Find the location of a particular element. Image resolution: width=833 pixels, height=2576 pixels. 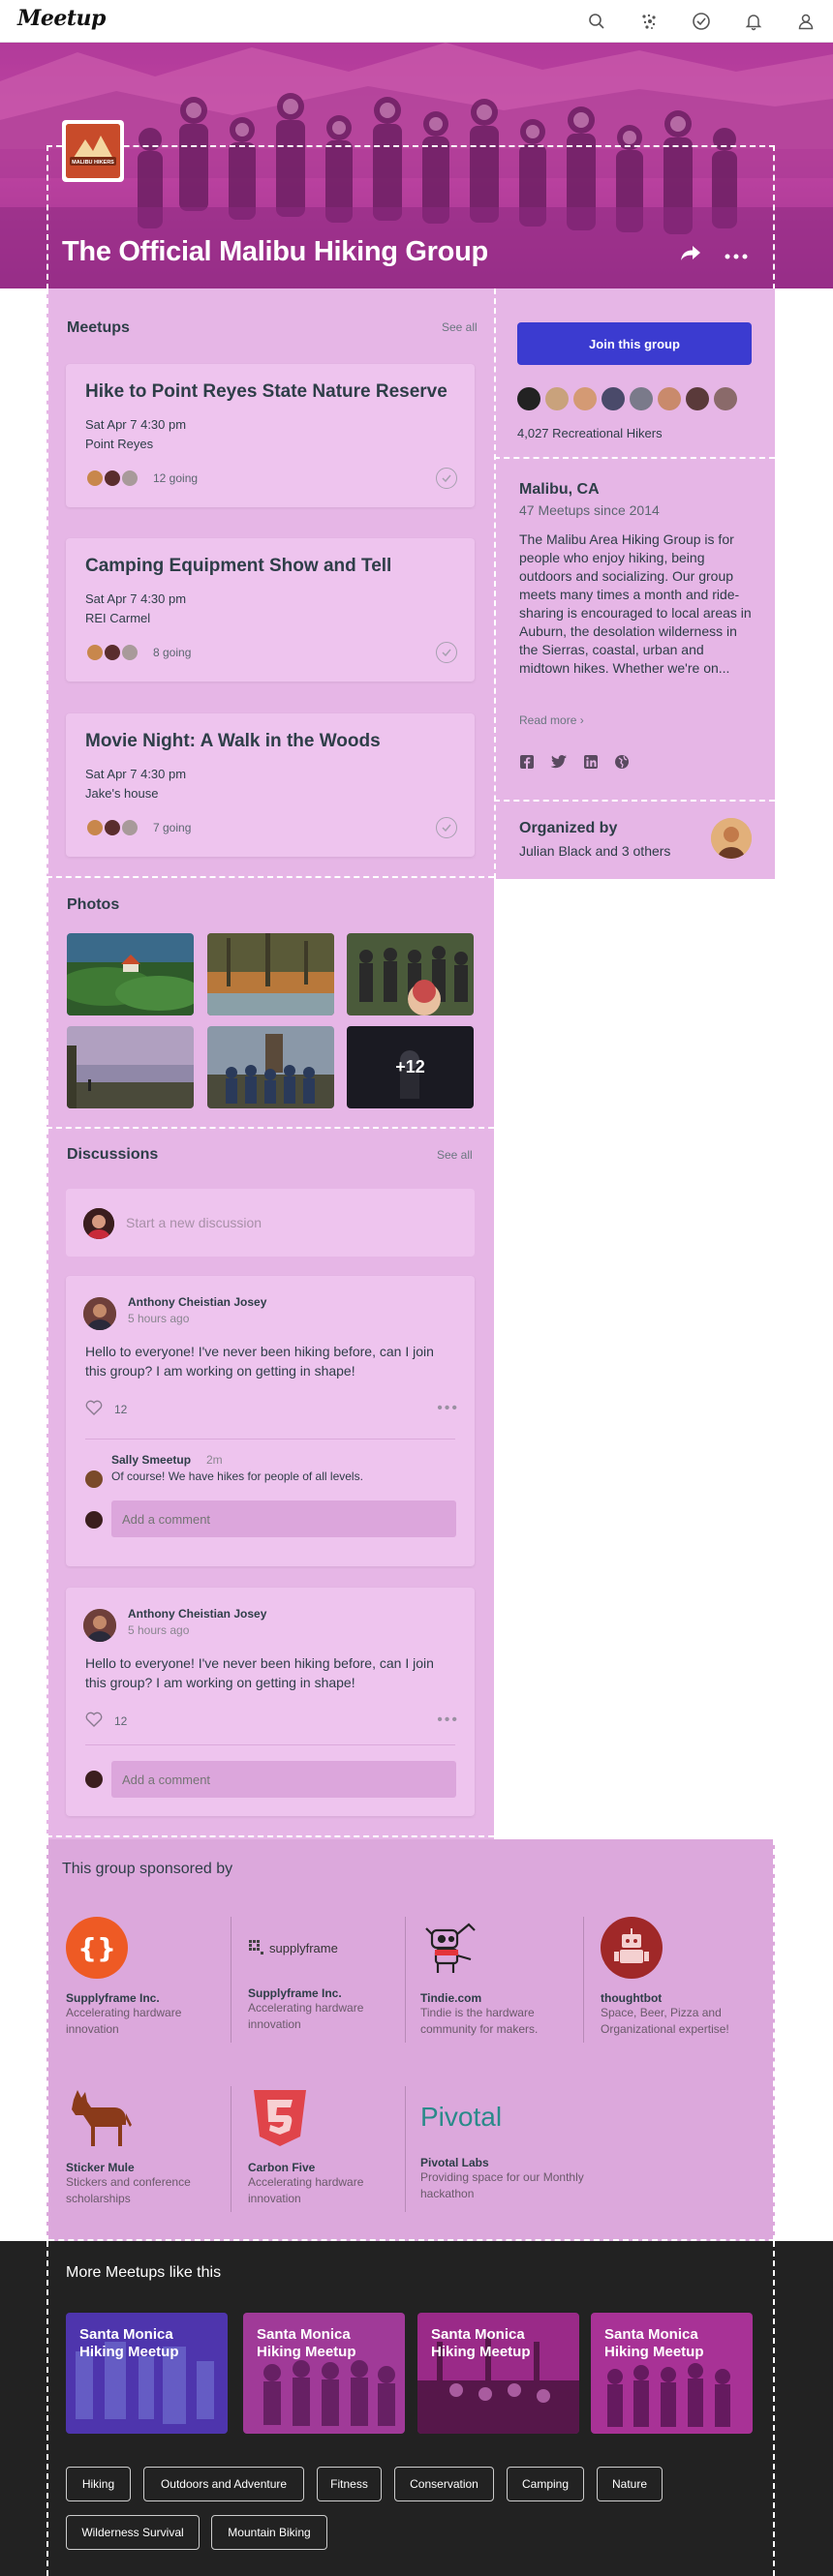

organizer-names: Julian Black and 3 others is located at coordinates (595, 851).